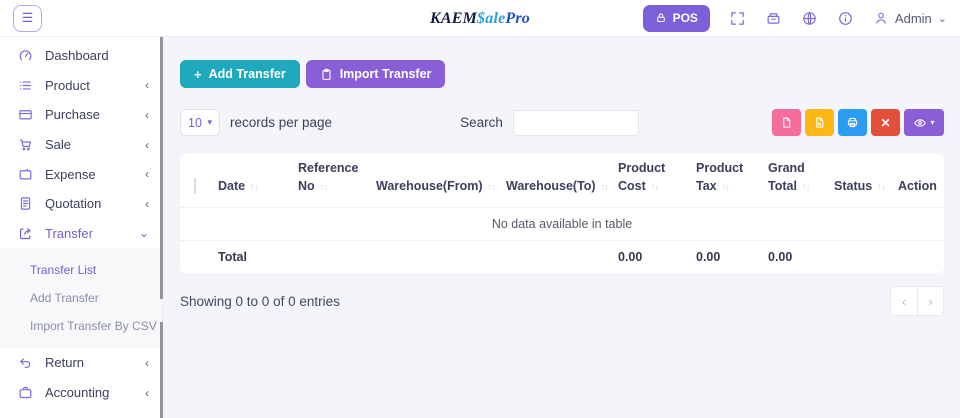 The image size is (960, 418). Describe the element at coordinates (77, 393) in the screenshot. I see `sidebar-item-label: Accounting` at that location.